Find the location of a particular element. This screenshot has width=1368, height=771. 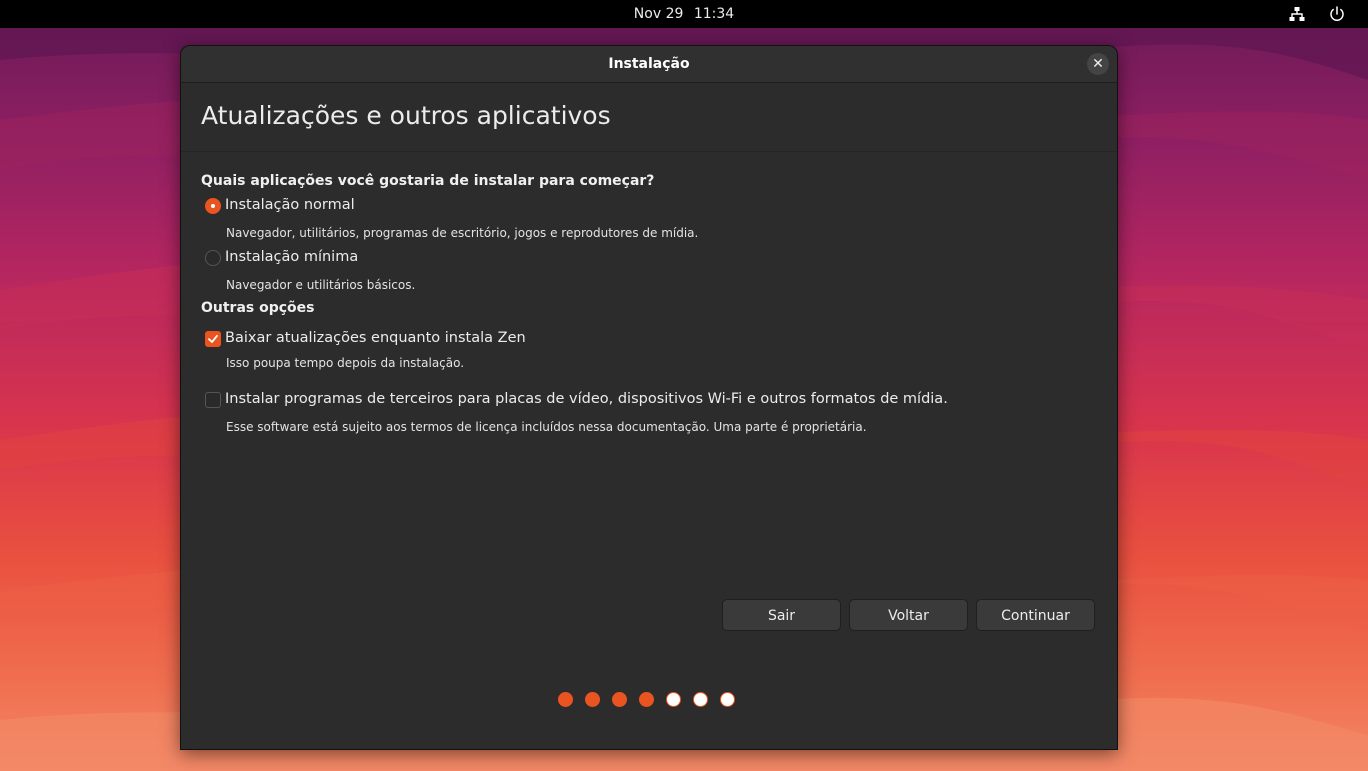

window-title: Instalação is located at coordinates (649, 64).